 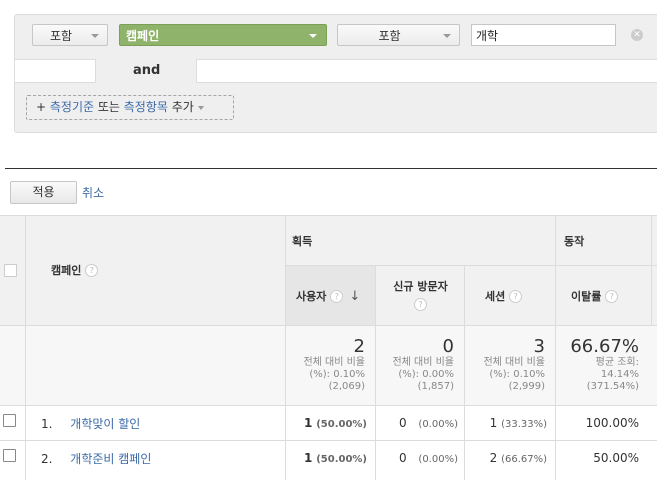 What do you see at coordinates (223, 35) in the screenshot?
I see `dimension-select: 캠페인` at bounding box center [223, 35].